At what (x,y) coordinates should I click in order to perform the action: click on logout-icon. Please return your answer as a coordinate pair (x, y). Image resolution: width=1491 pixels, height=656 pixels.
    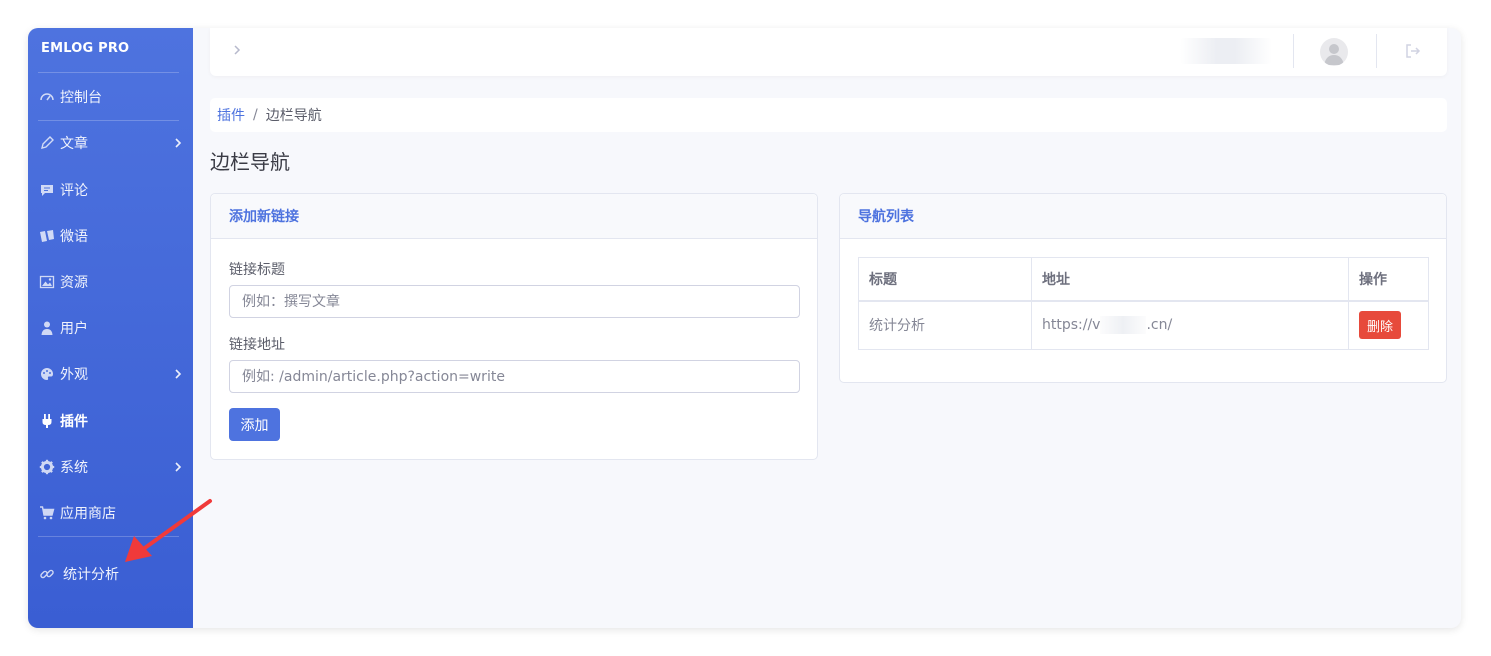
    Looking at the image, I should click on (1413, 51).